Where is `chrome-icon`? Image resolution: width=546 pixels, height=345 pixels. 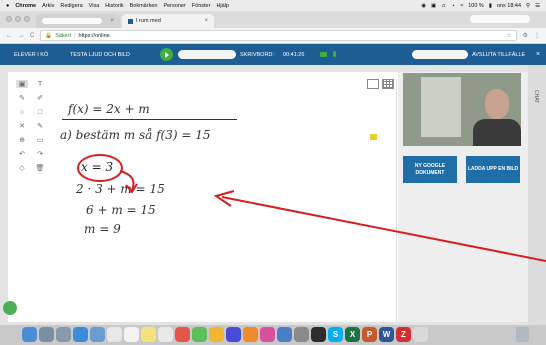
chrome-icon is located at coordinates (216, 334).